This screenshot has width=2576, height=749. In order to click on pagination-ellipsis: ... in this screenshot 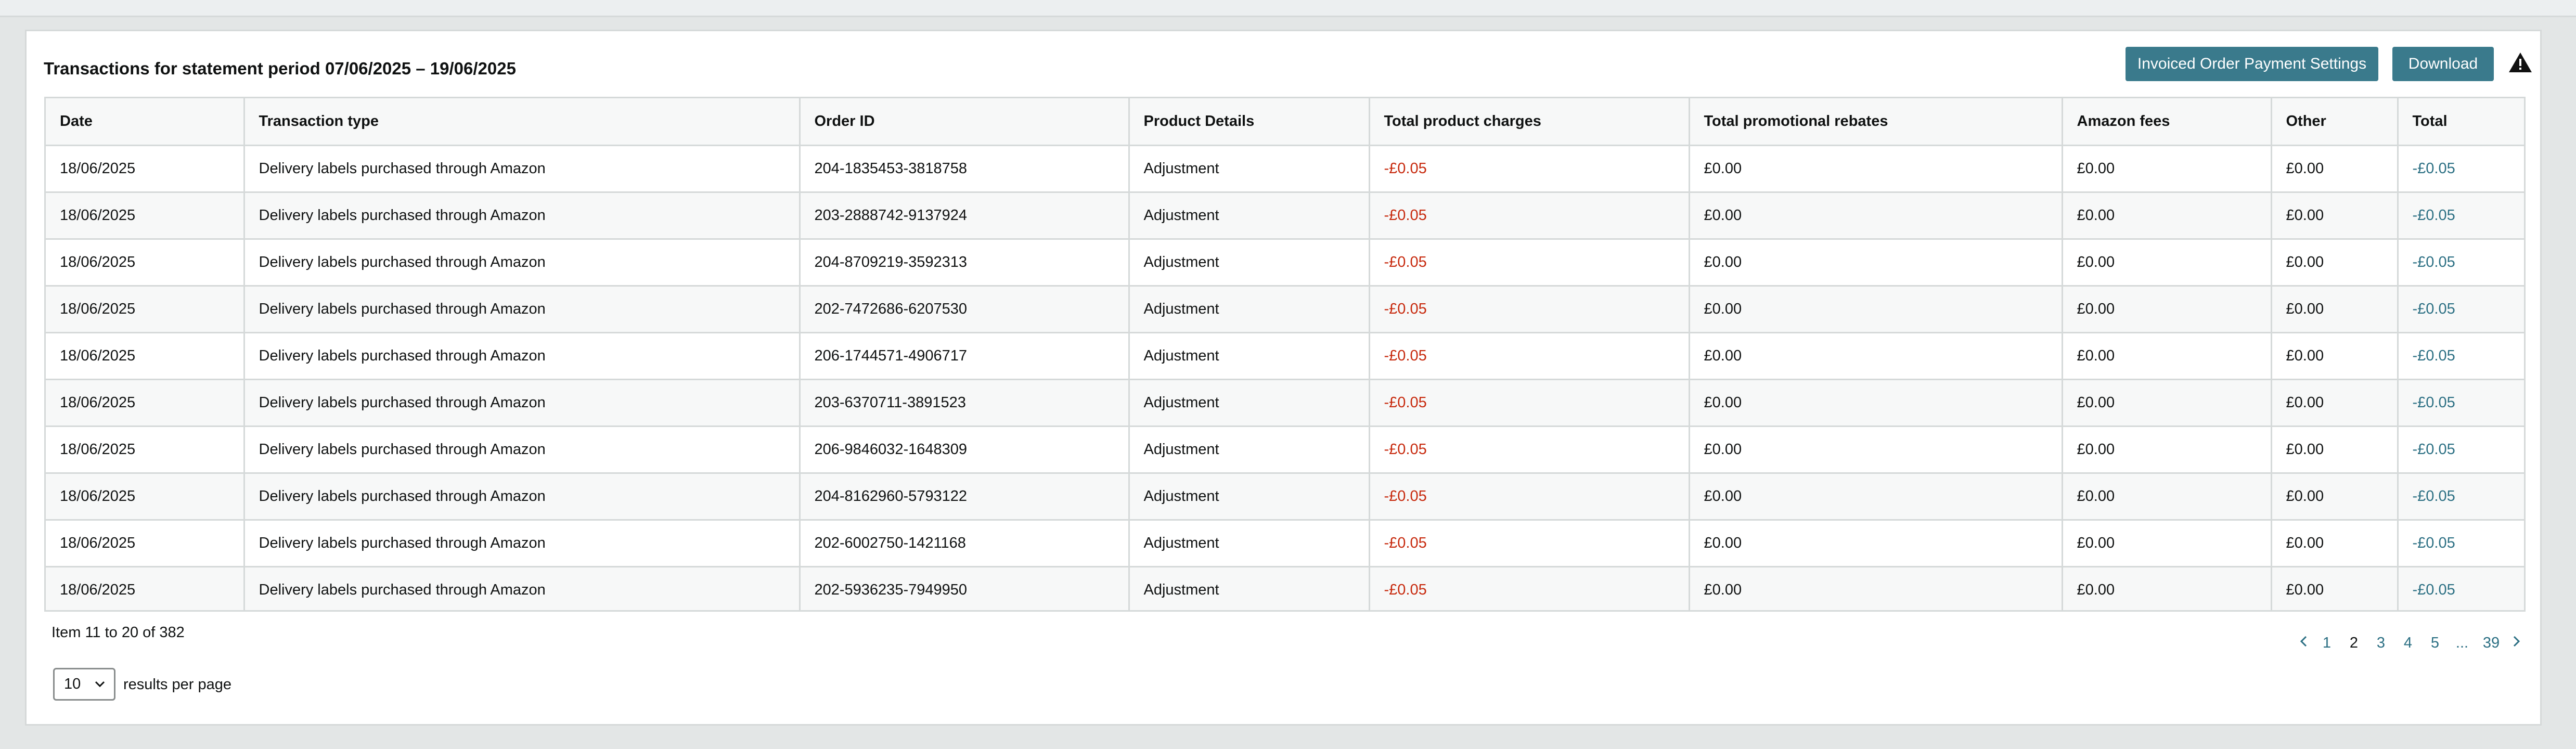, I will do `click(2462, 642)`.